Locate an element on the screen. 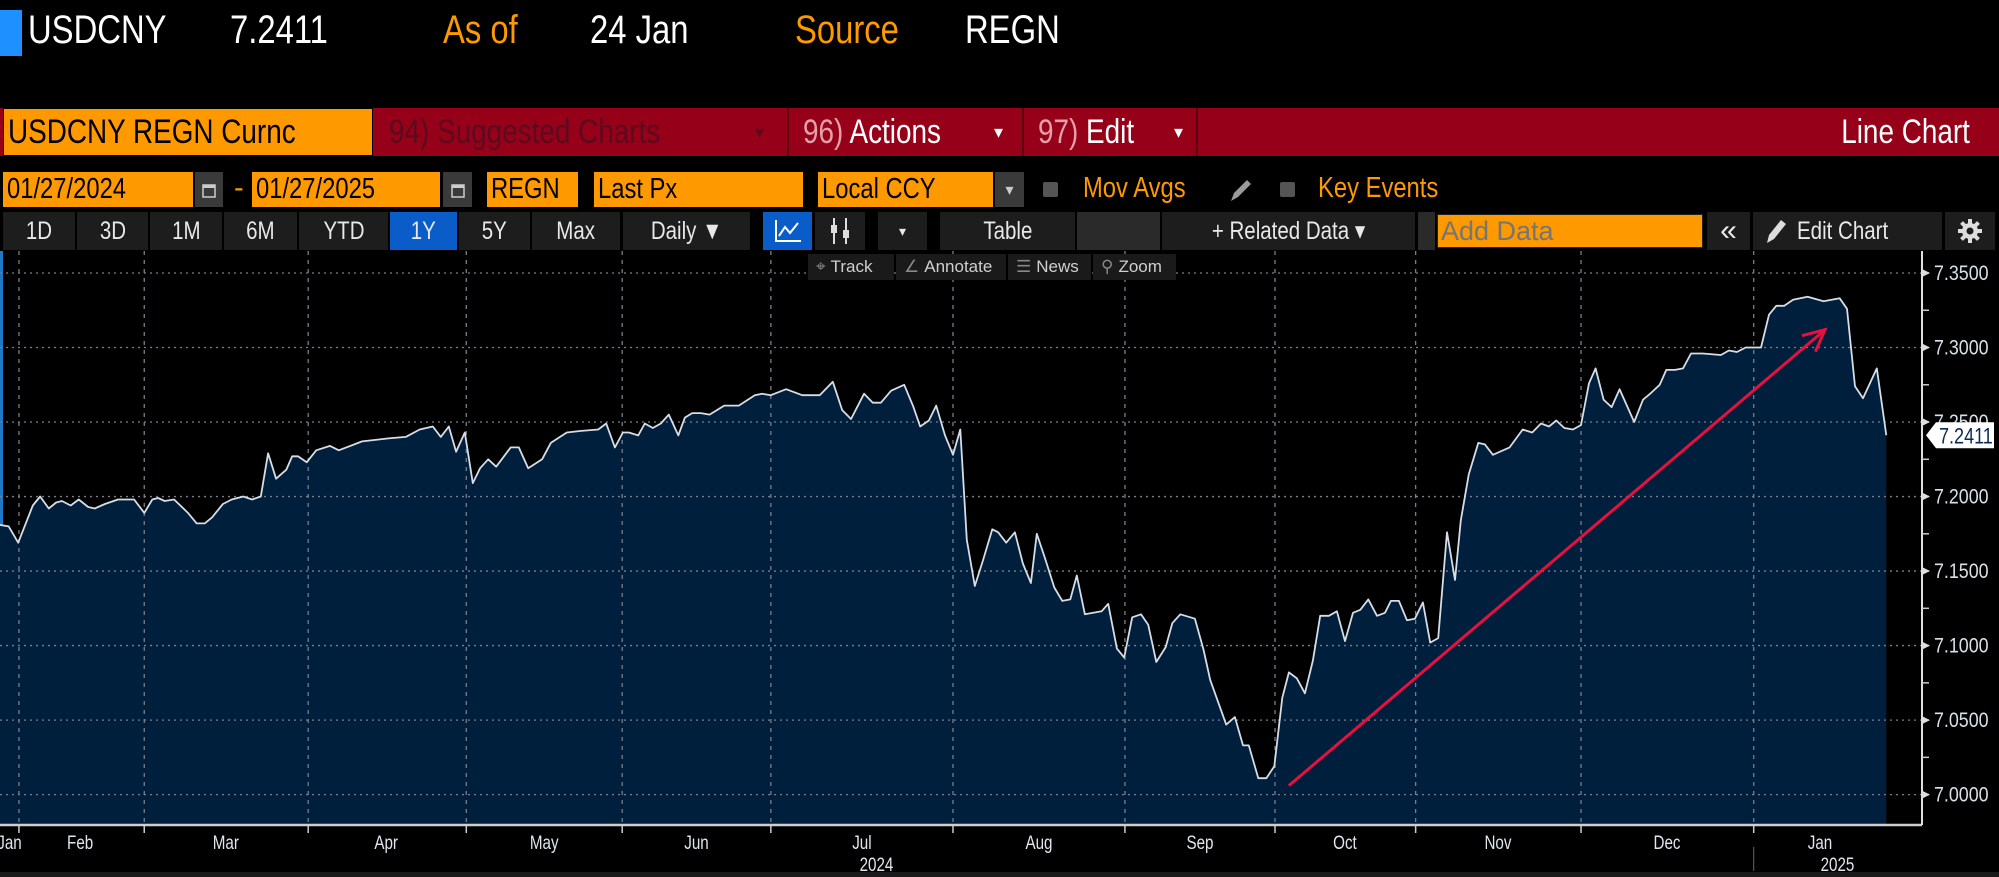  annotate-button: ∠ Annotate is located at coordinates (951, 267).